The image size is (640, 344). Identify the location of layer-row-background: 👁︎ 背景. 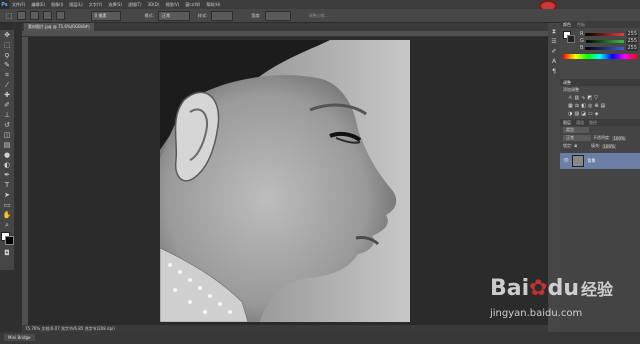
(600, 161).